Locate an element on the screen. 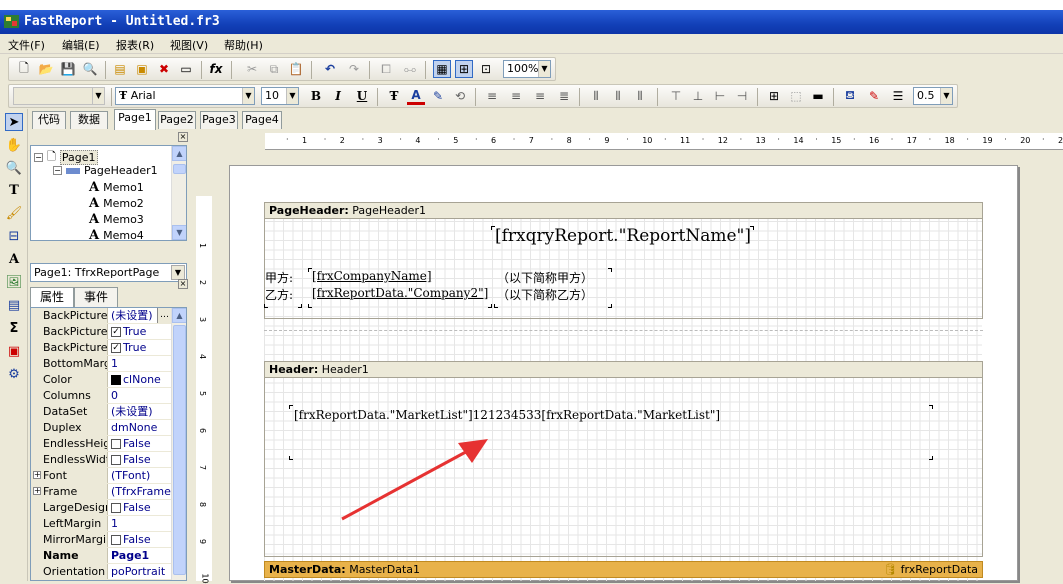  menu-report: 报表(R) is located at coordinates (135, 45).